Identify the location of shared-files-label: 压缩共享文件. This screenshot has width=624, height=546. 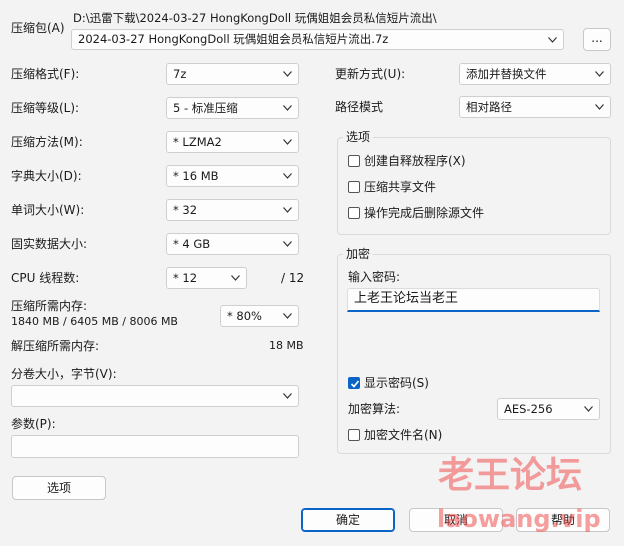
(400, 187).